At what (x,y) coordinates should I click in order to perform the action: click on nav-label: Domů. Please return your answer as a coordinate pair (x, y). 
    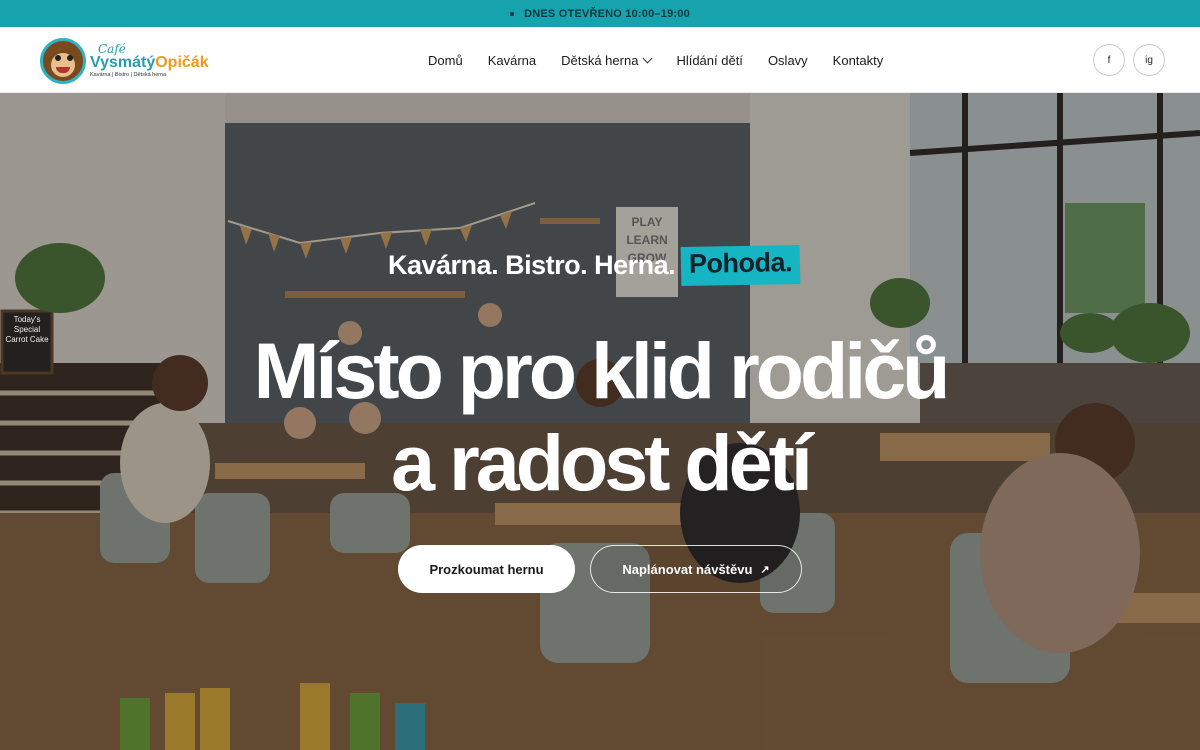
    Looking at the image, I should click on (445, 60).